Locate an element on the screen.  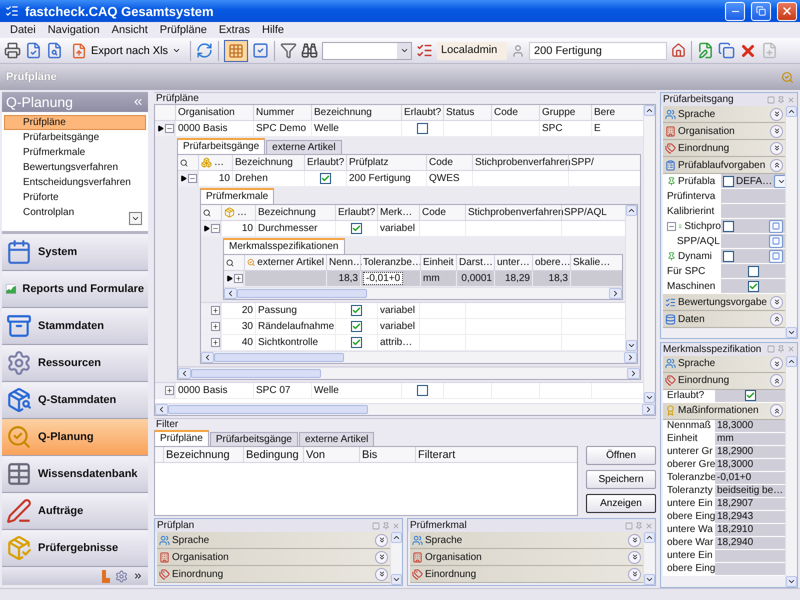
column-header: Organisation is located at coordinates (214, 112).